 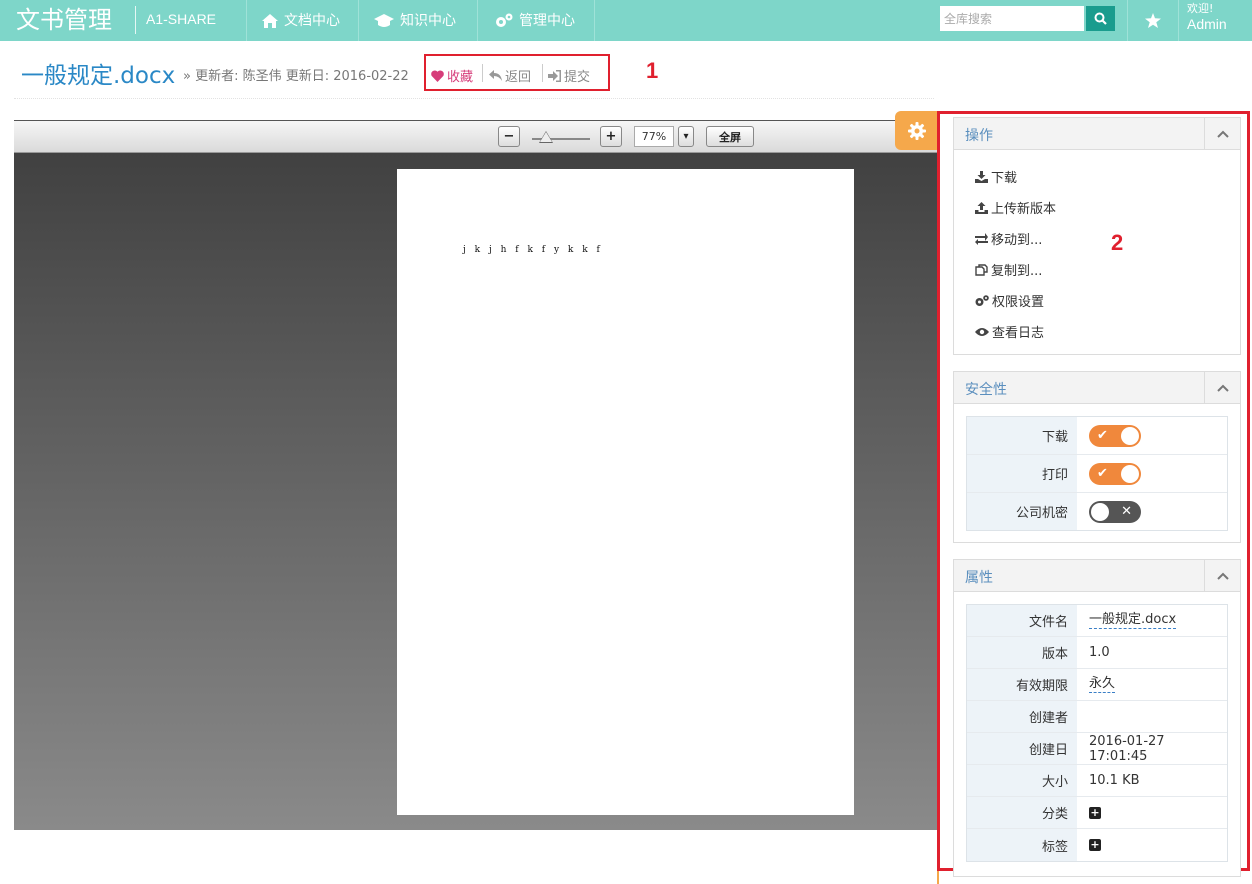 I want to click on top-navbar: 文书管理 A1-SHARE 文档中心 知识中心 管理中心 欢迎! Admin, so click(x=626, y=20).